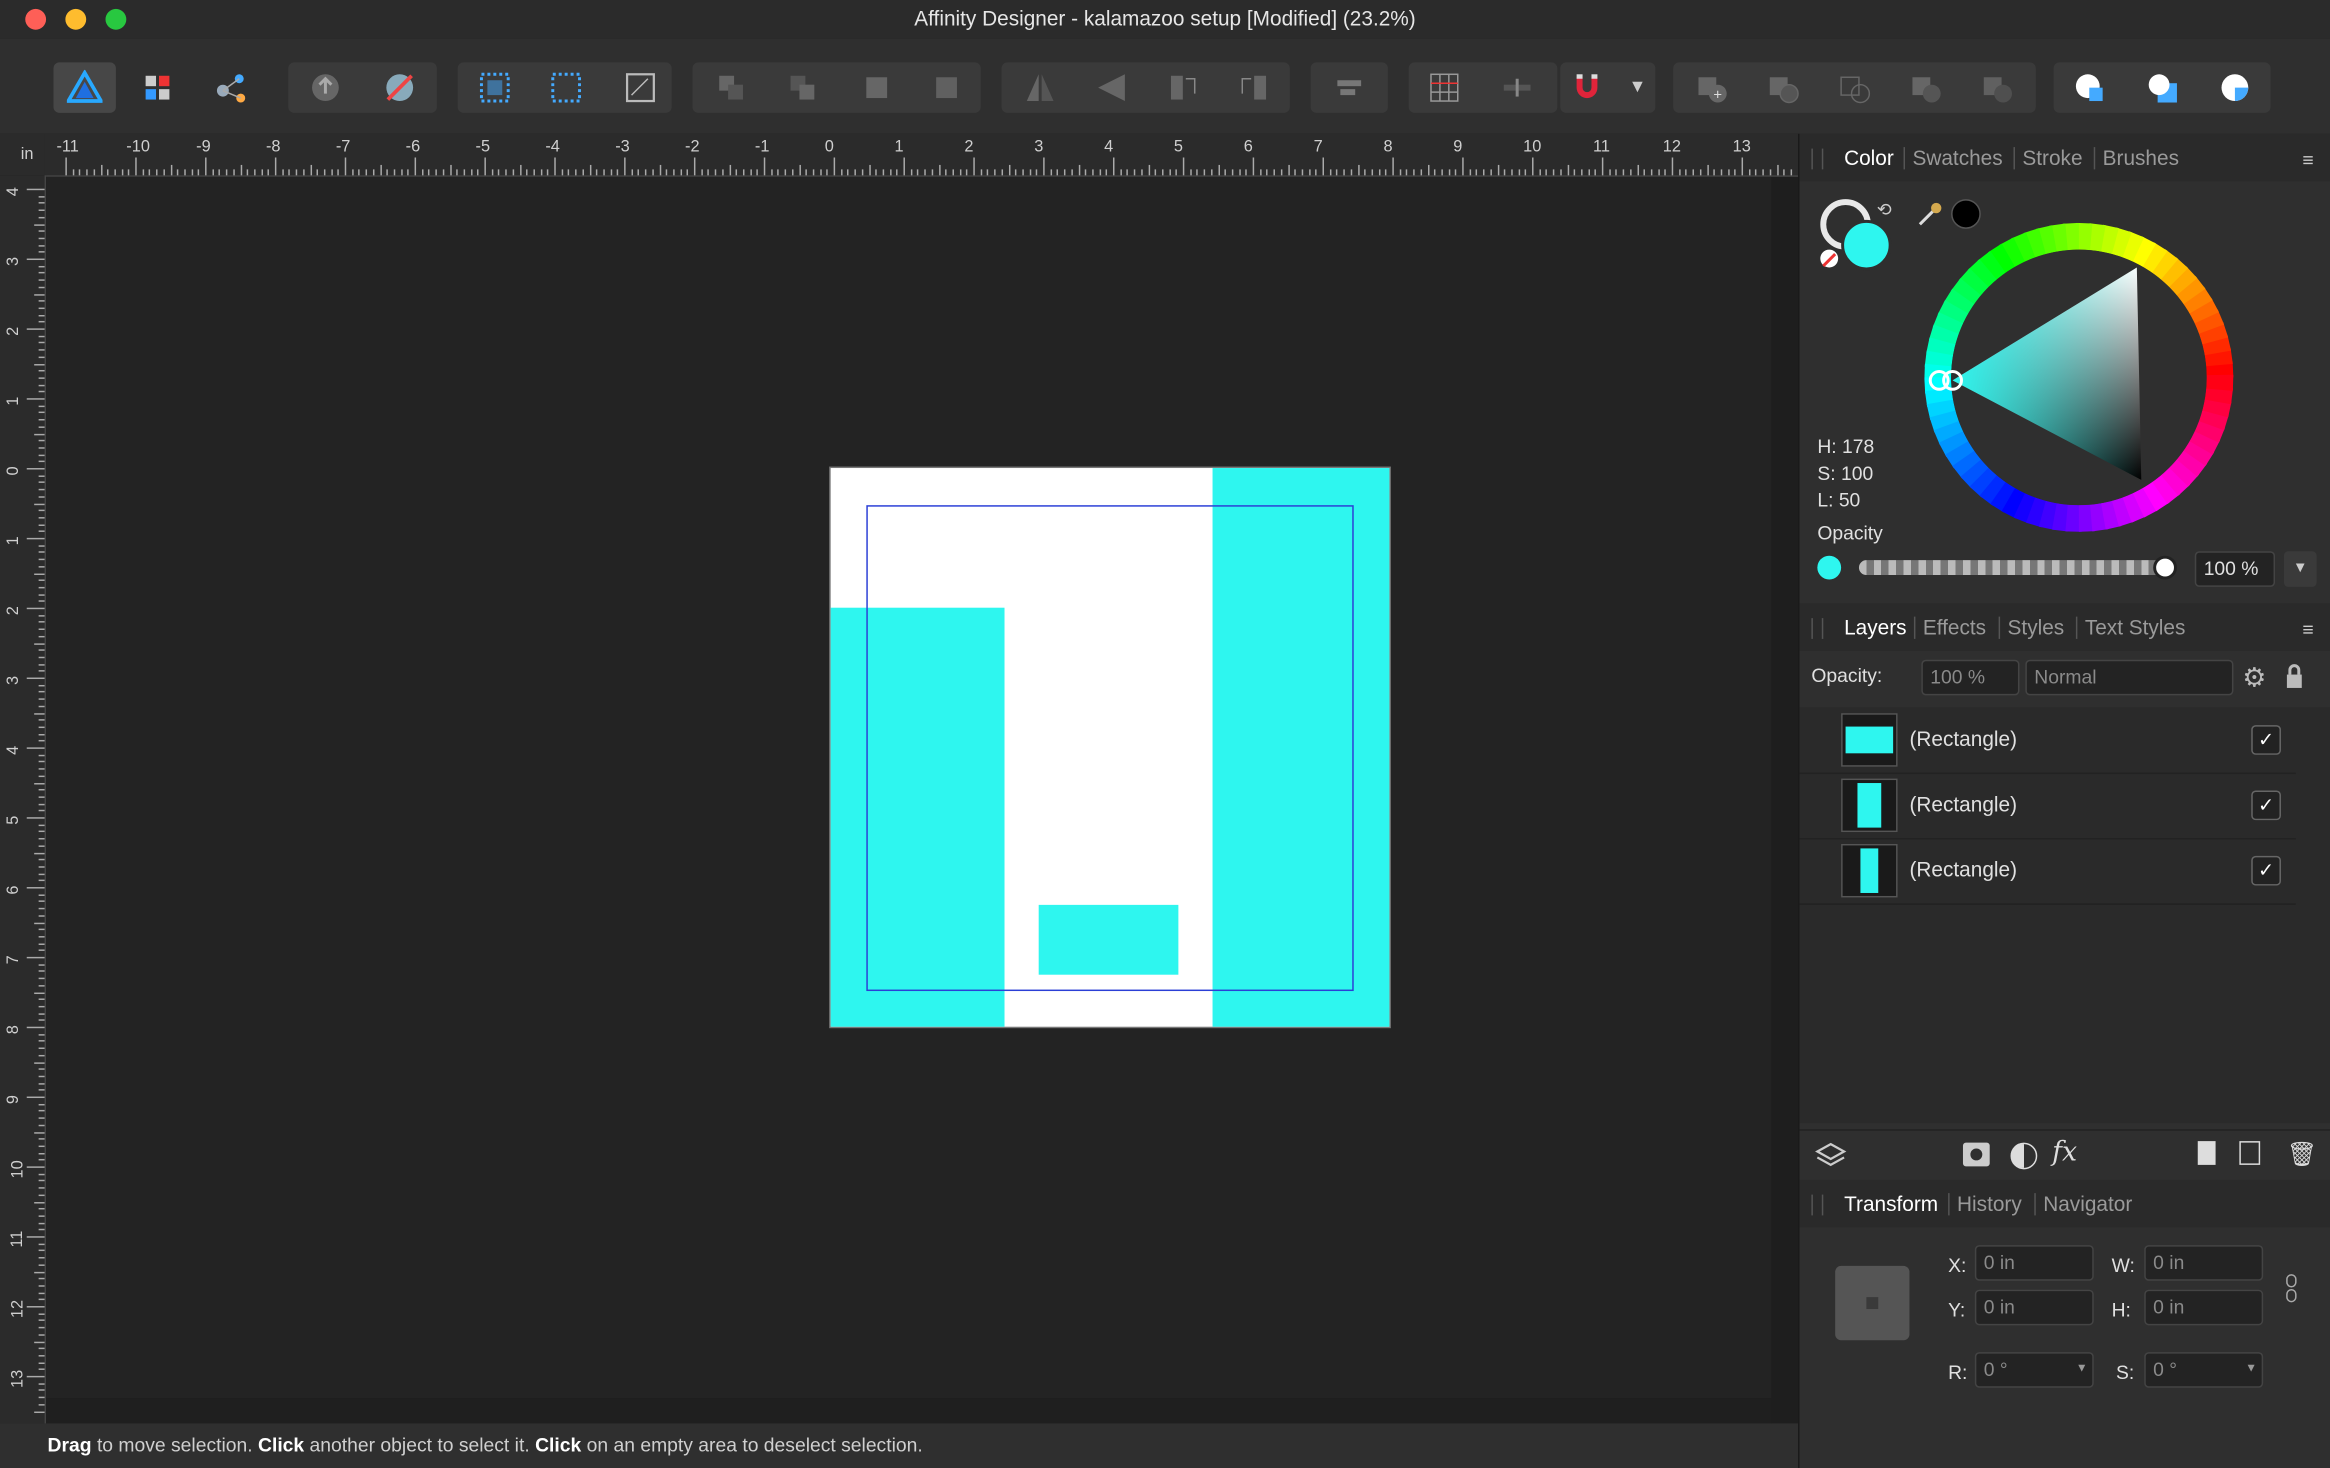 The width and height of the screenshot is (2330, 1468). Describe the element at coordinates (2250, 1153) in the screenshot. I see `add-pixel-layer-icon` at that location.